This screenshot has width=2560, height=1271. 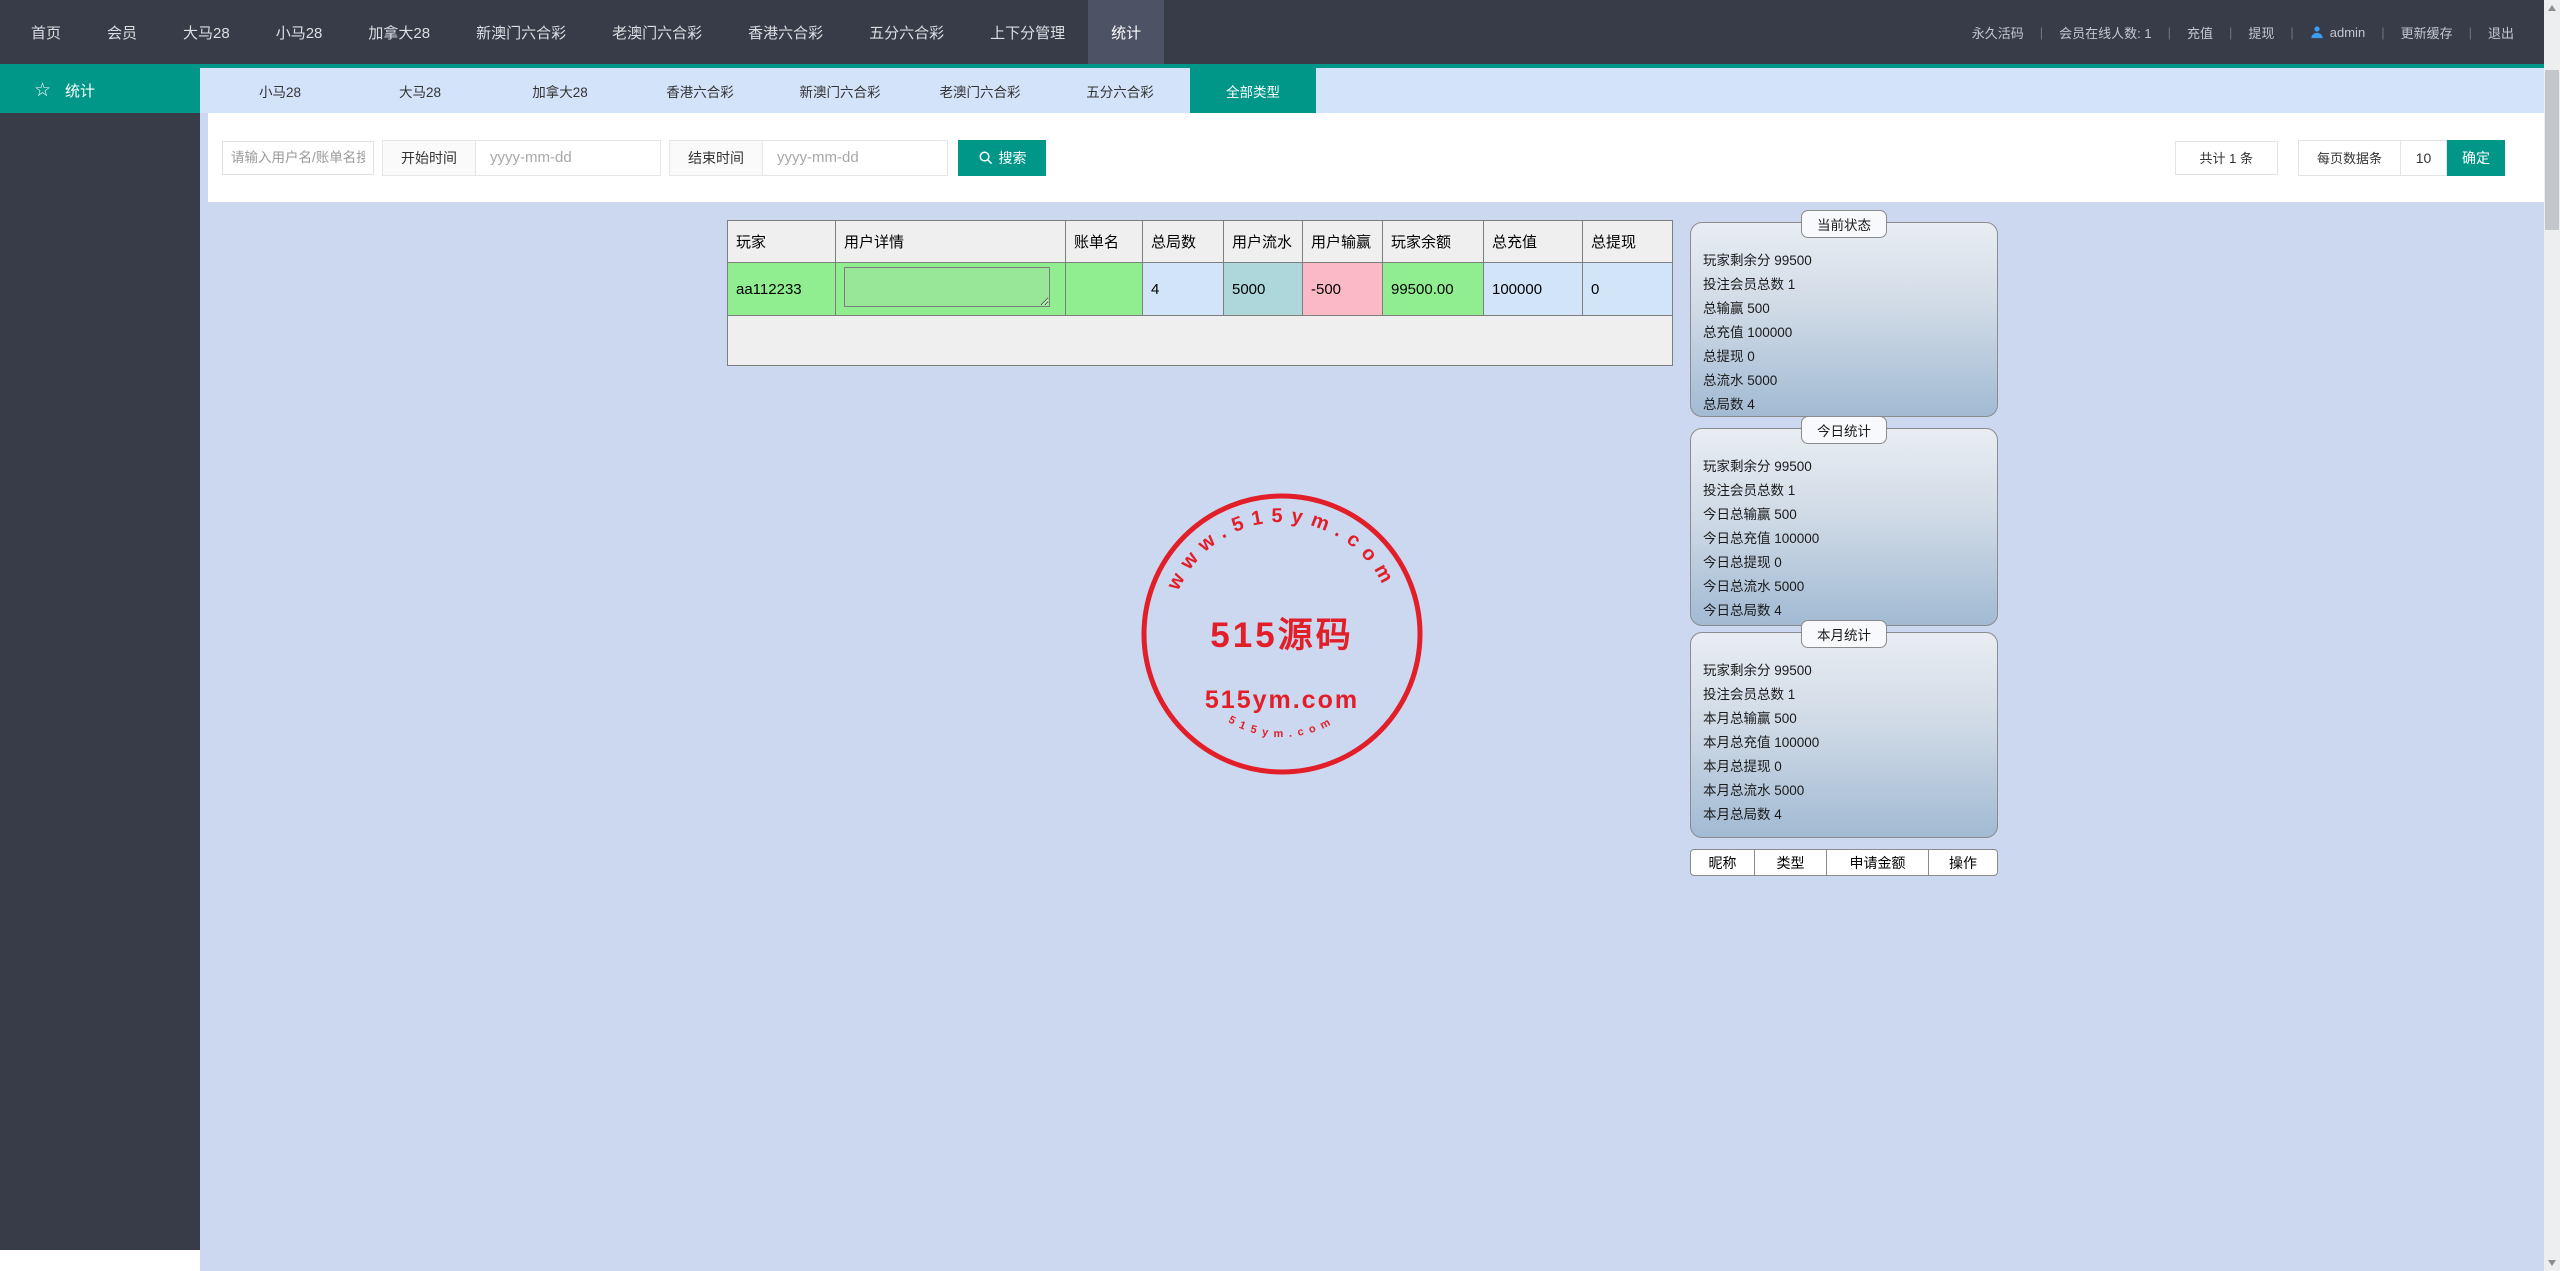 I want to click on per-page-group: 每页数据条 确定, so click(x=2401, y=157).